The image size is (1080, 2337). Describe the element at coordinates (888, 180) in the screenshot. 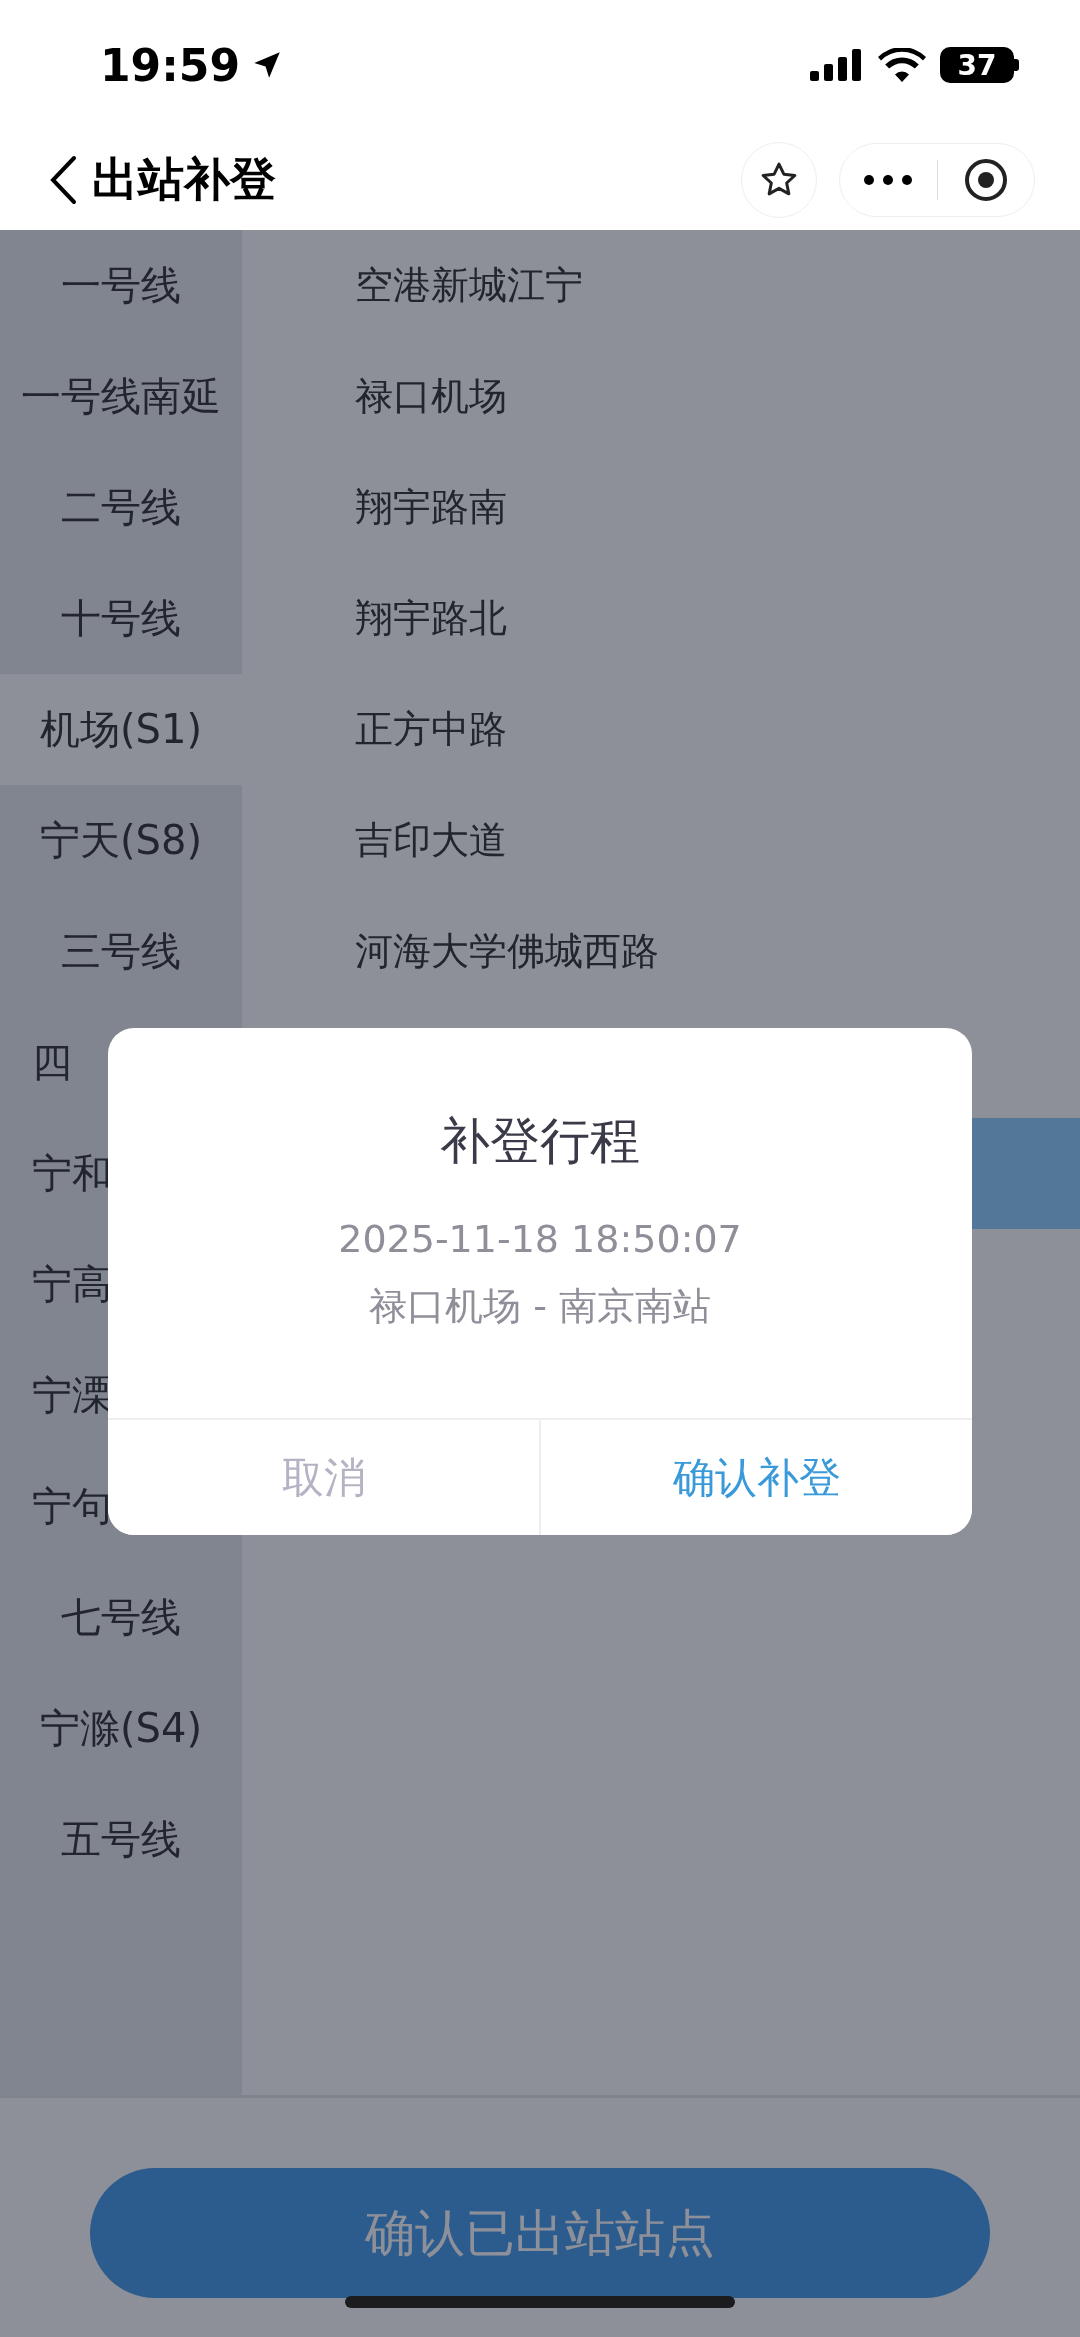

I see `more-icon` at that location.